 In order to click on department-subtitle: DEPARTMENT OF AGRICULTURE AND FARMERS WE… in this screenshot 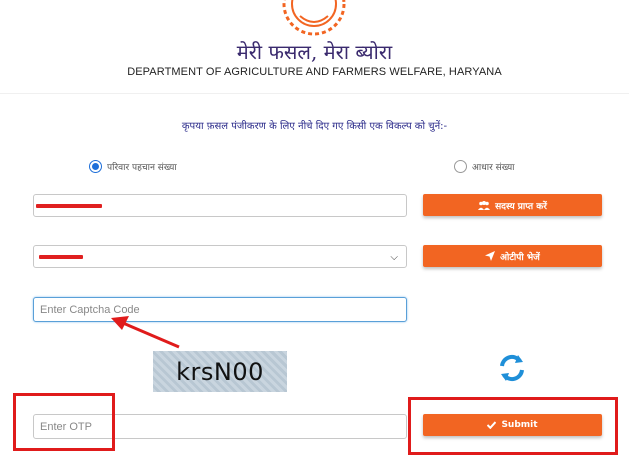, I will do `click(314, 72)`.